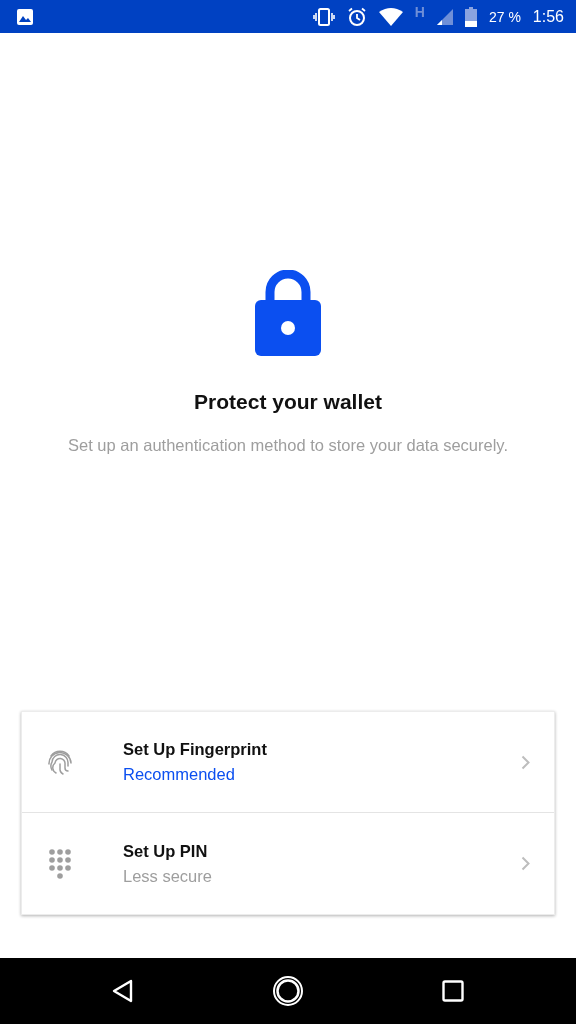 The height and width of the screenshot is (1024, 576). What do you see at coordinates (168, 876) in the screenshot?
I see `option-subtitle: Less secure` at bounding box center [168, 876].